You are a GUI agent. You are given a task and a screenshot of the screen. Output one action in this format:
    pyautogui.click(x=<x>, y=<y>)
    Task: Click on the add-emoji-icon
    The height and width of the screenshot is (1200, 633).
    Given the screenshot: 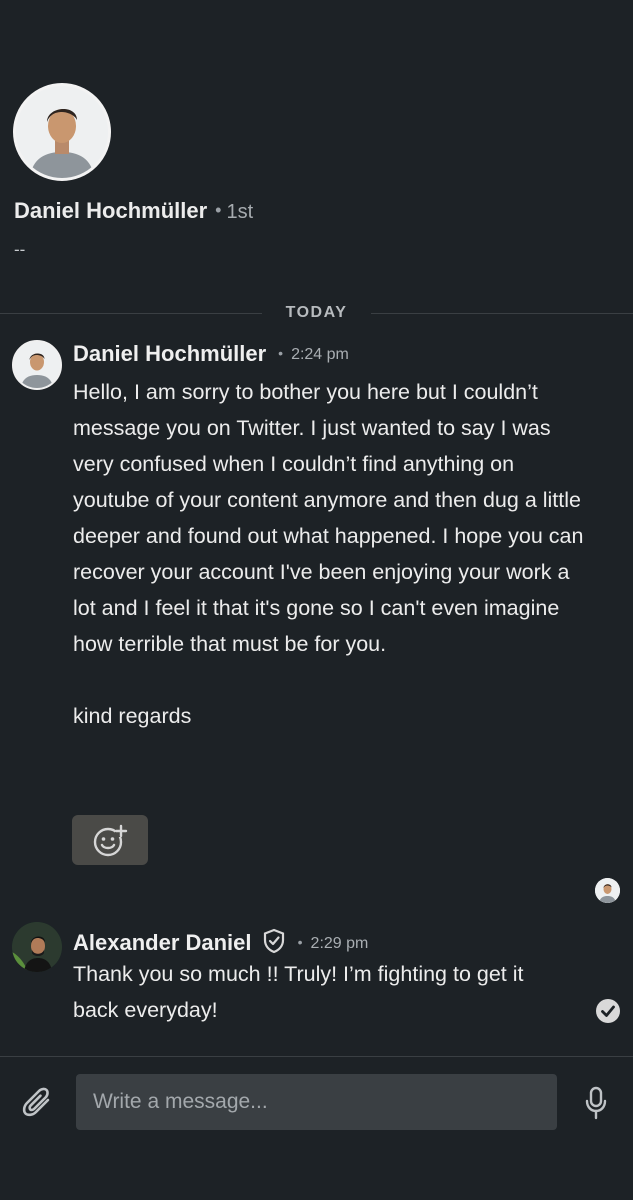 What is the action you would take?
    pyautogui.click(x=110, y=840)
    